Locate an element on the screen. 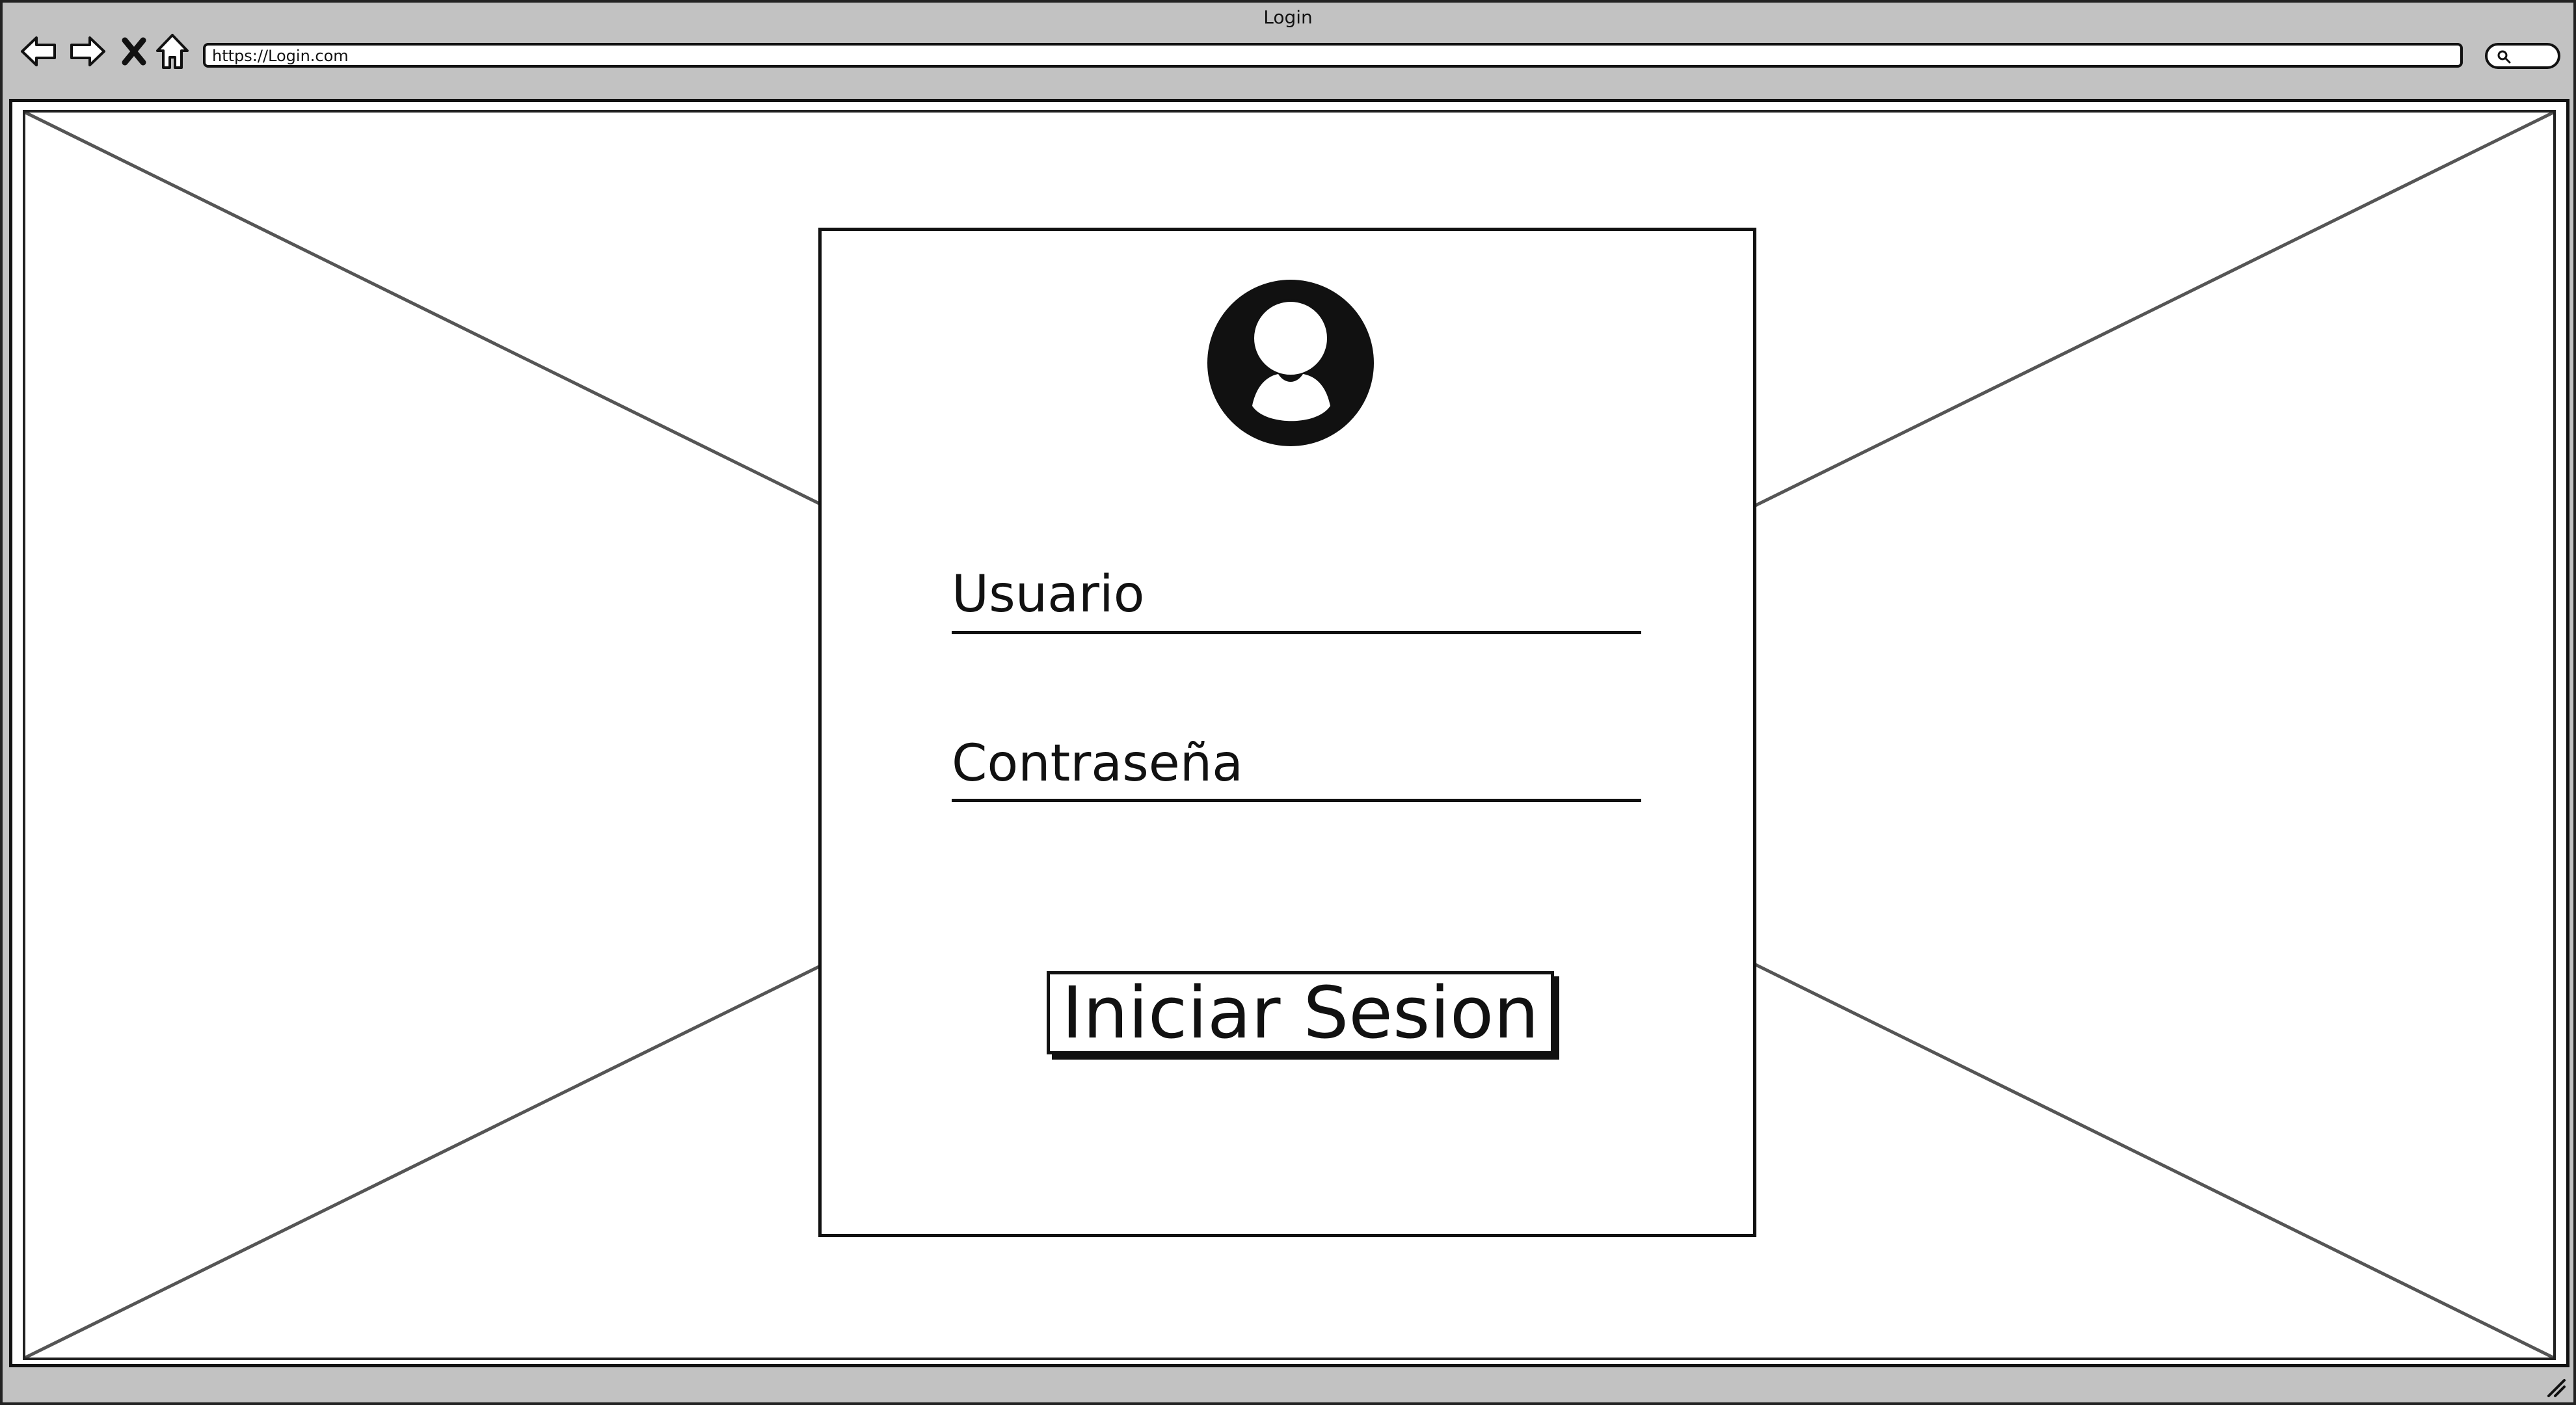 This screenshot has height=1405, width=2576. password-label: Contraseña is located at coordinates (1097, 763).